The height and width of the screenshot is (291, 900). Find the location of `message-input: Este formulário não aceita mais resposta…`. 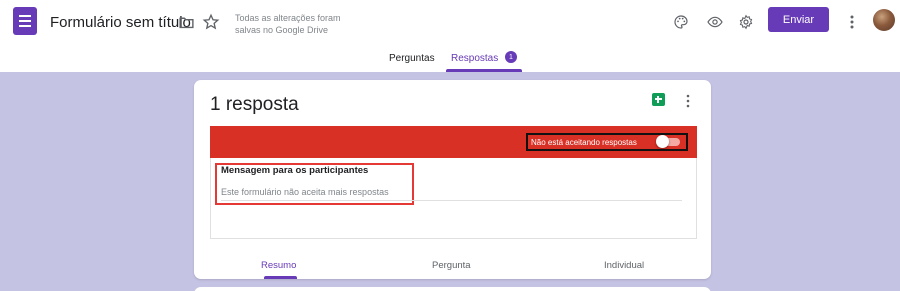

message-input: Este formulário não aceita mais resposta… is located at coordinates (305, 192).